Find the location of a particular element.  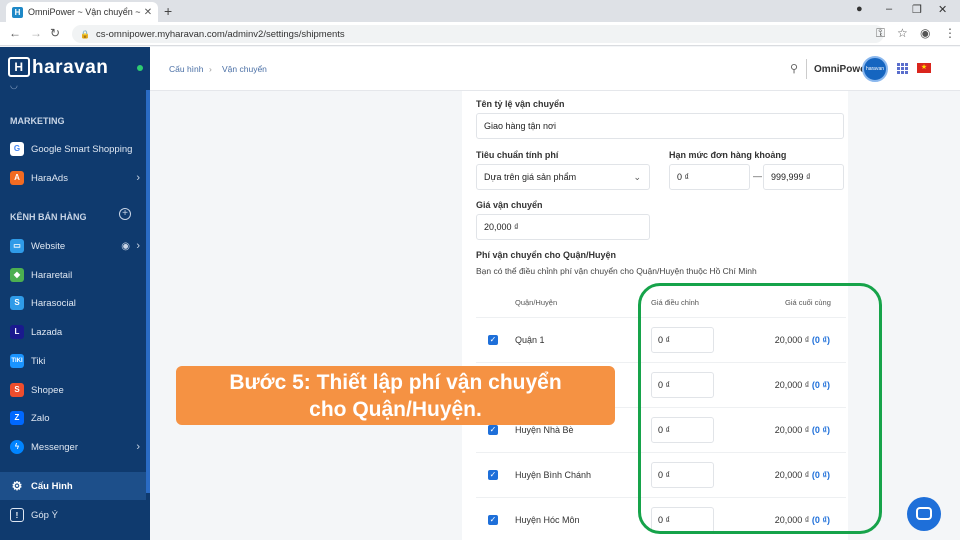

section-marketing: MARKETING is located at coordinates (37, 121).